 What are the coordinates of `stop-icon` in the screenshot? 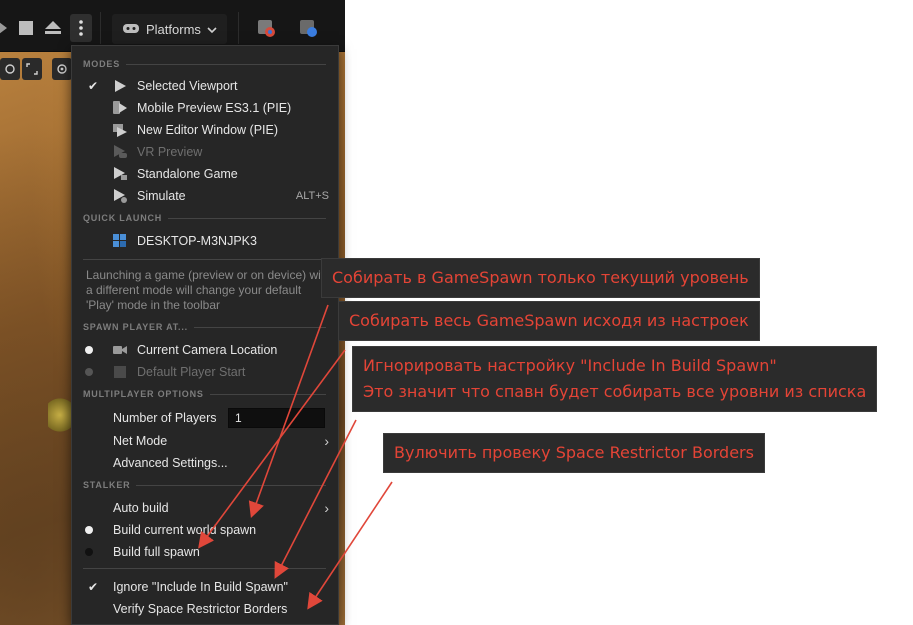 It's located at (26, 28).